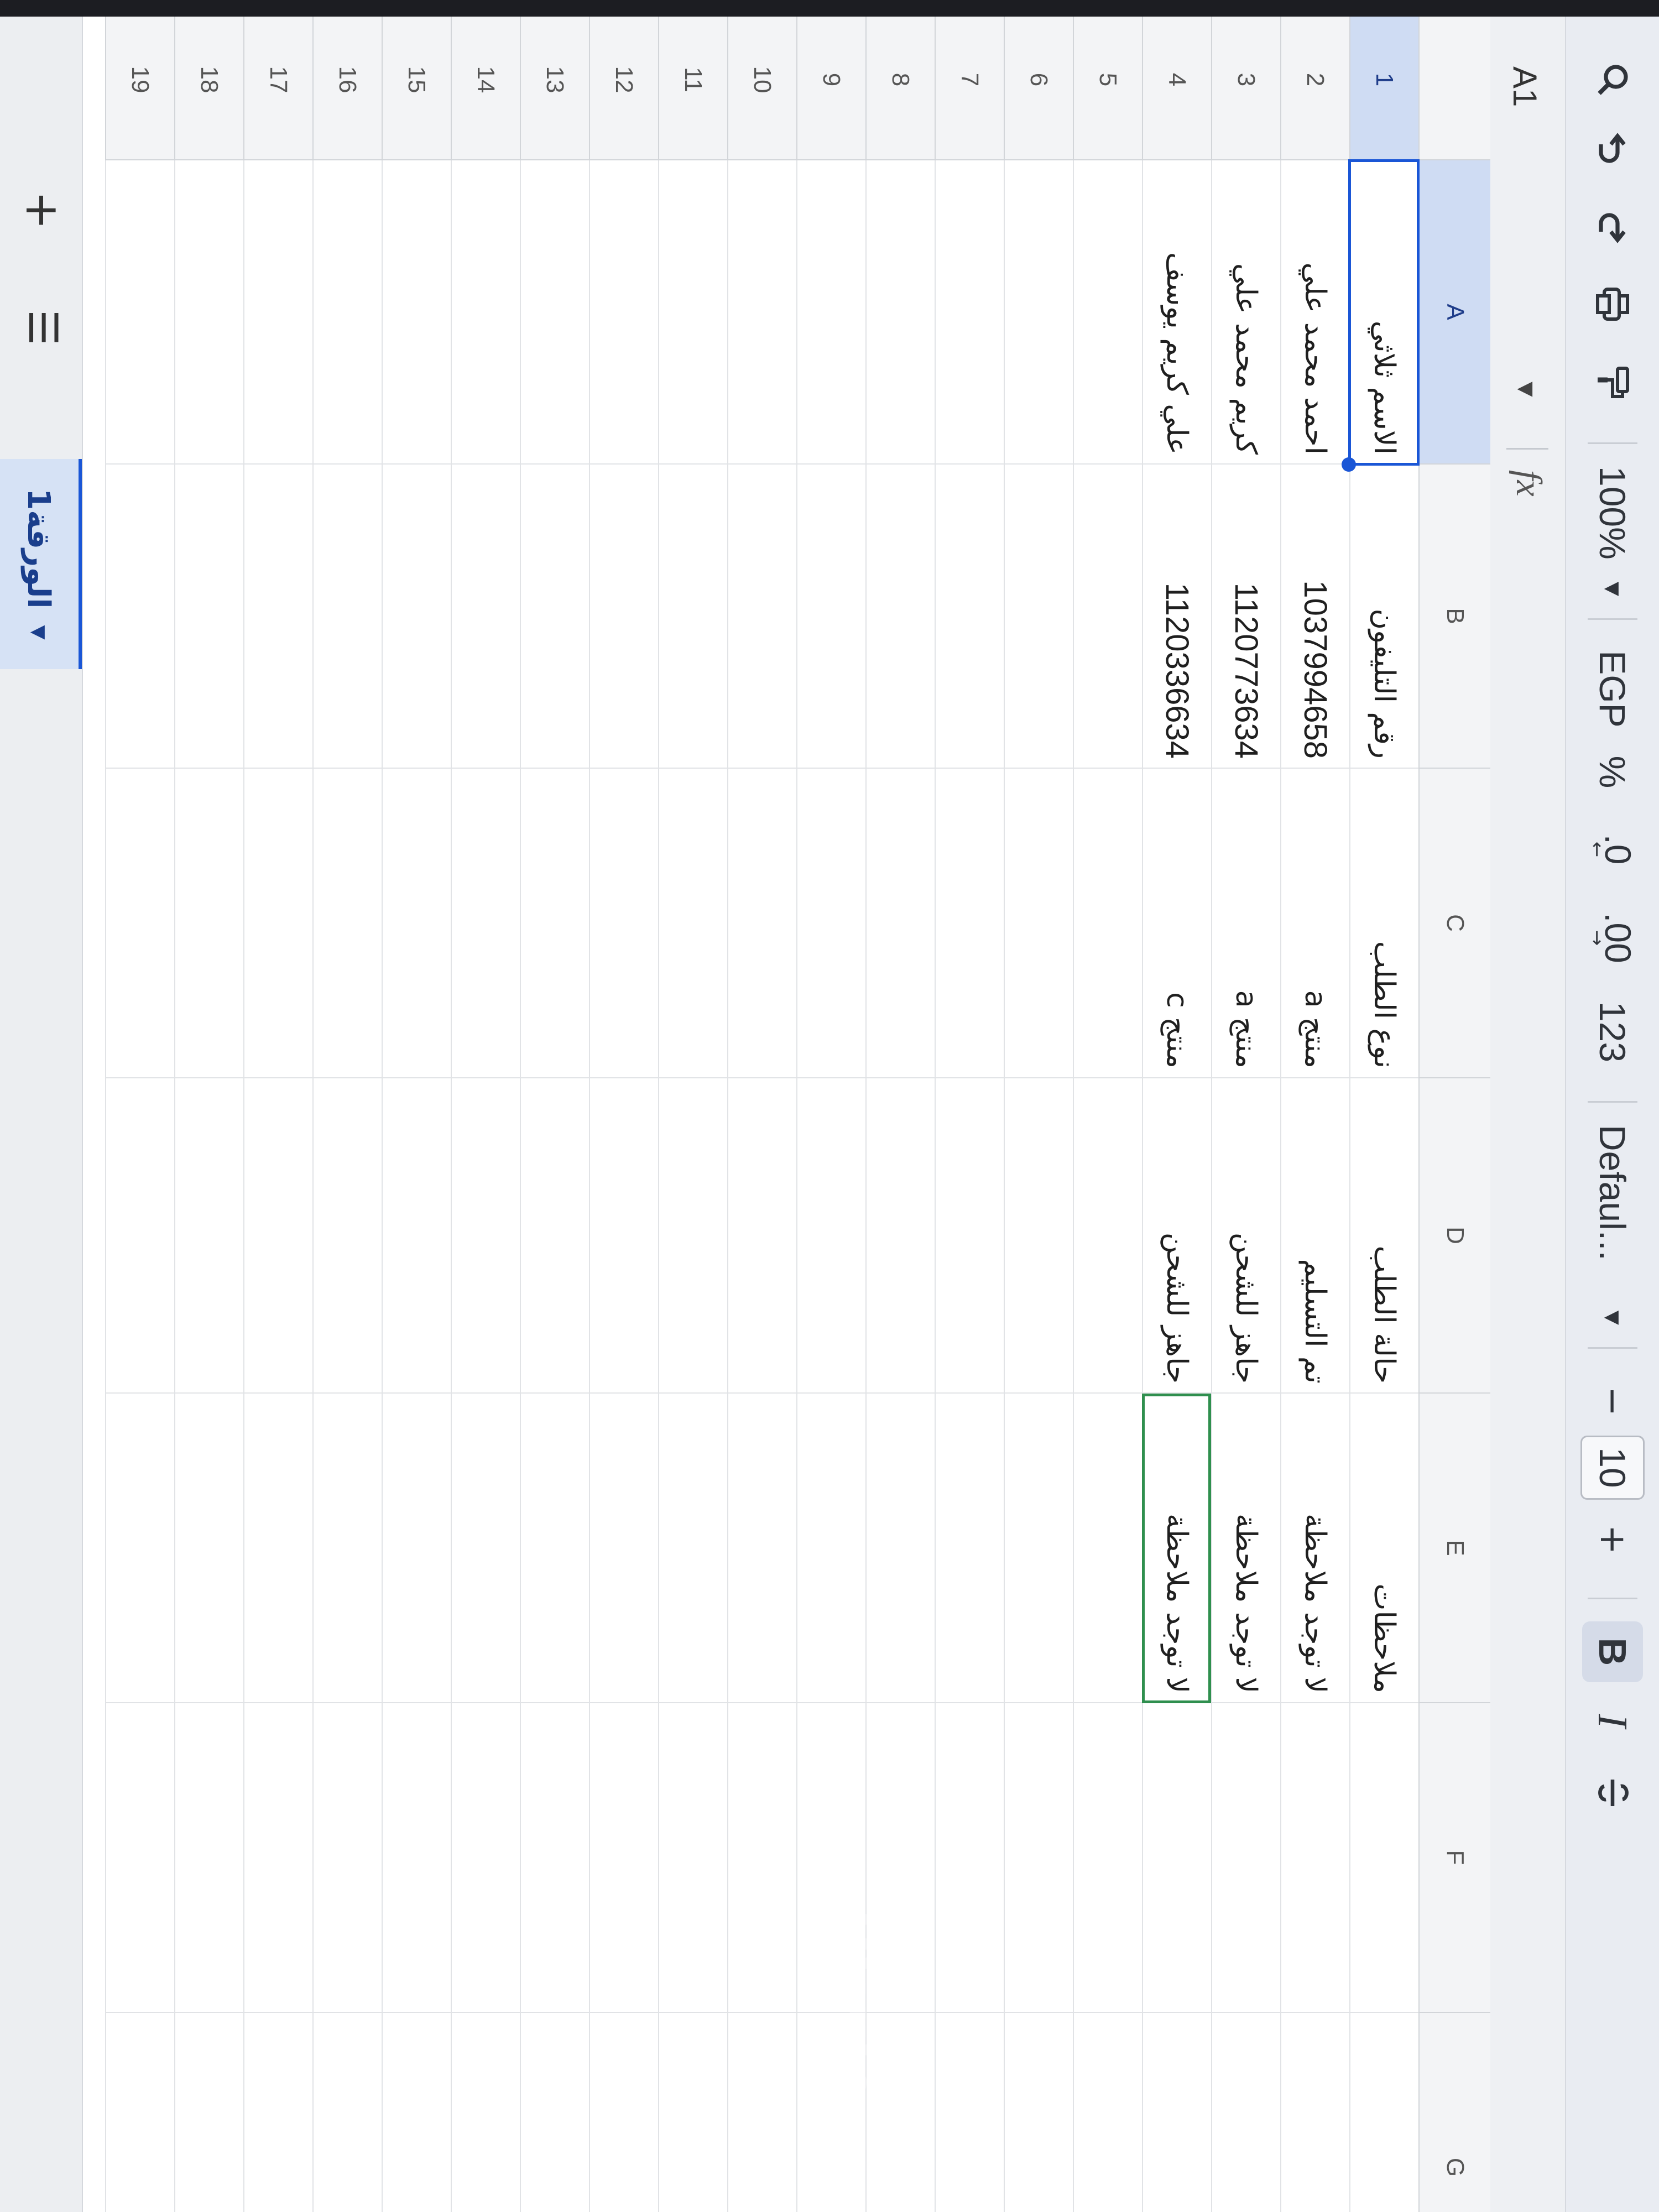  Describe the element at coordinates (1383, 924) in the screenshot. I see `cell-c1: نوع الطلب` at that location.